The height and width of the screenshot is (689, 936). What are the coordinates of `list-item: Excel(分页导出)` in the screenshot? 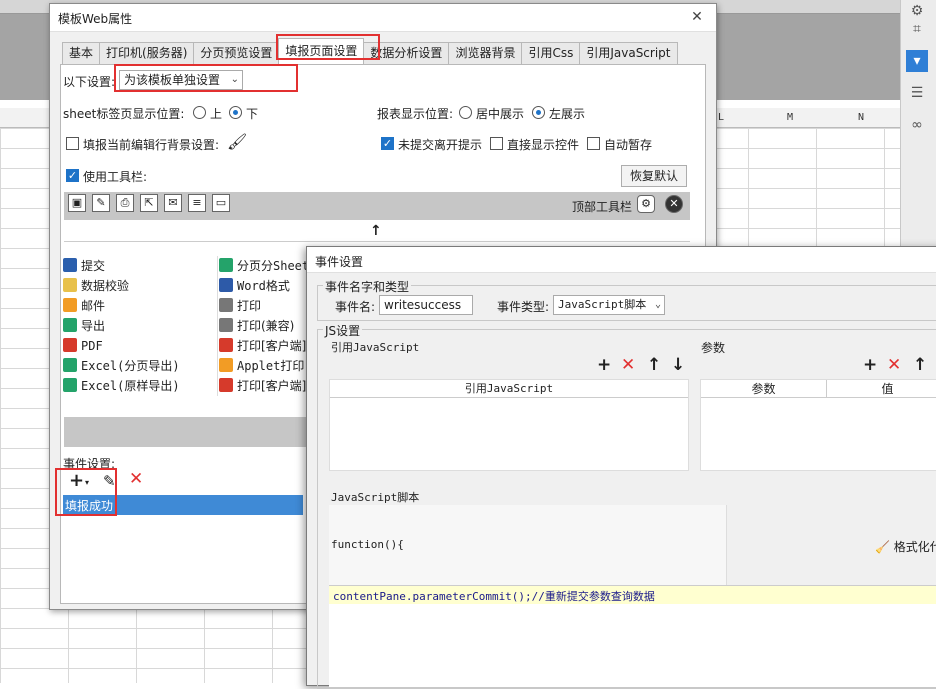 It's located at (121, 366).